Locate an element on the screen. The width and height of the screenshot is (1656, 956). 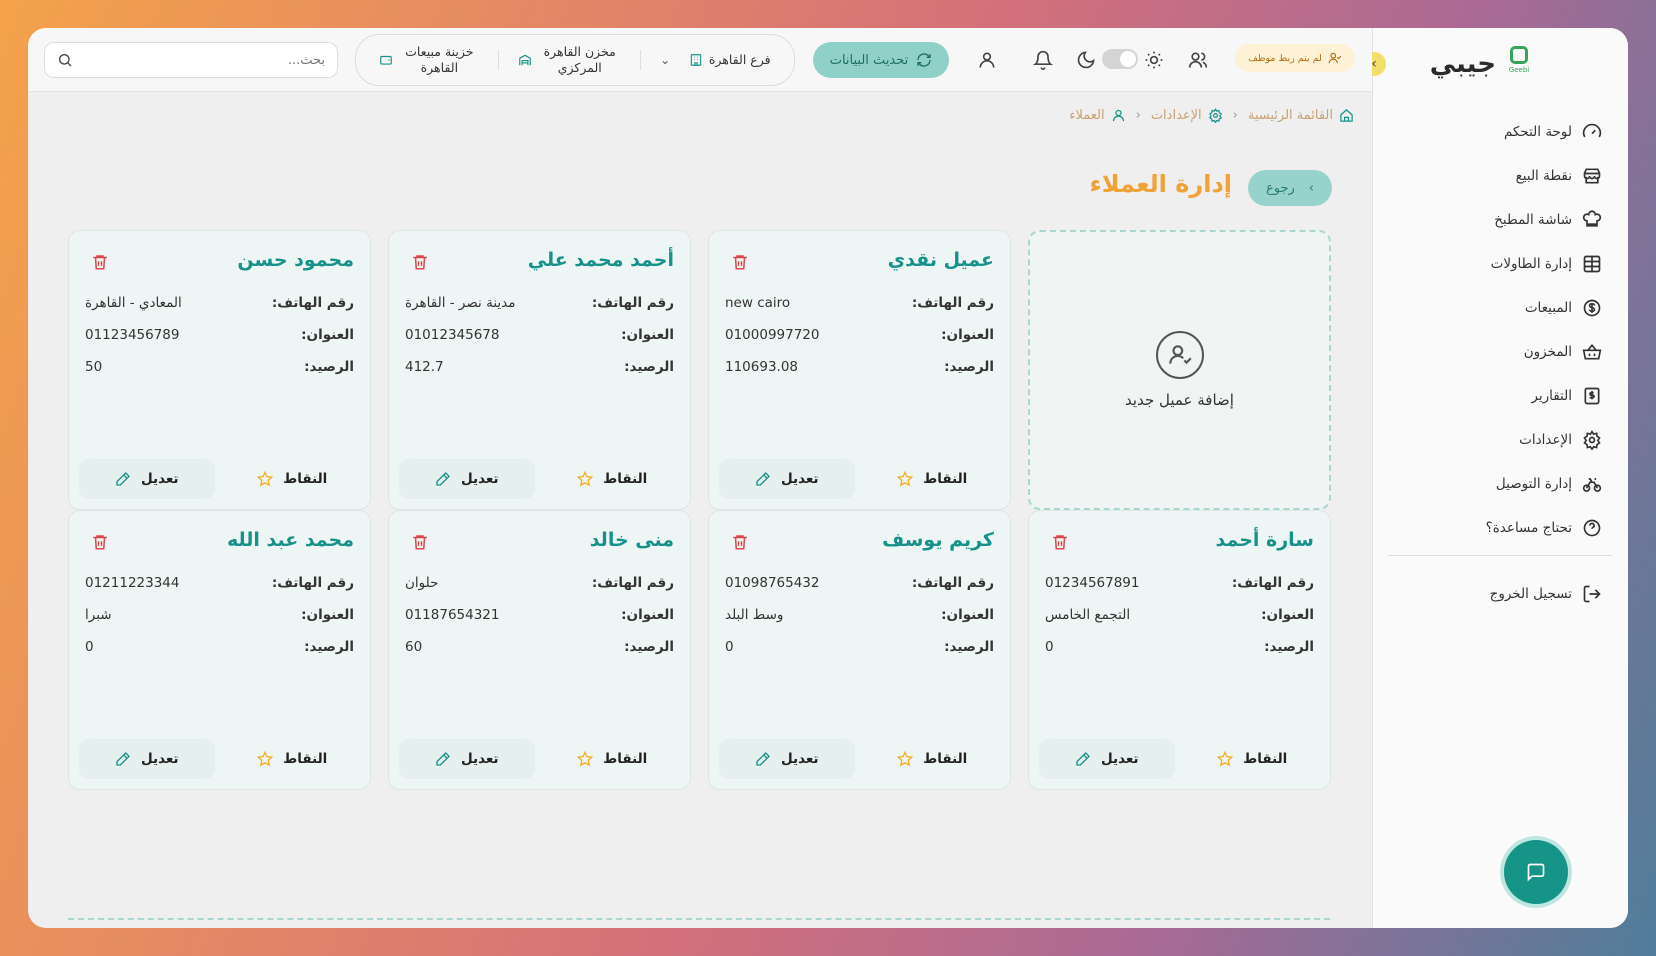
sidebar-item-help: تحتاج مساعدة؟ is located at coordinates (1497, 528).